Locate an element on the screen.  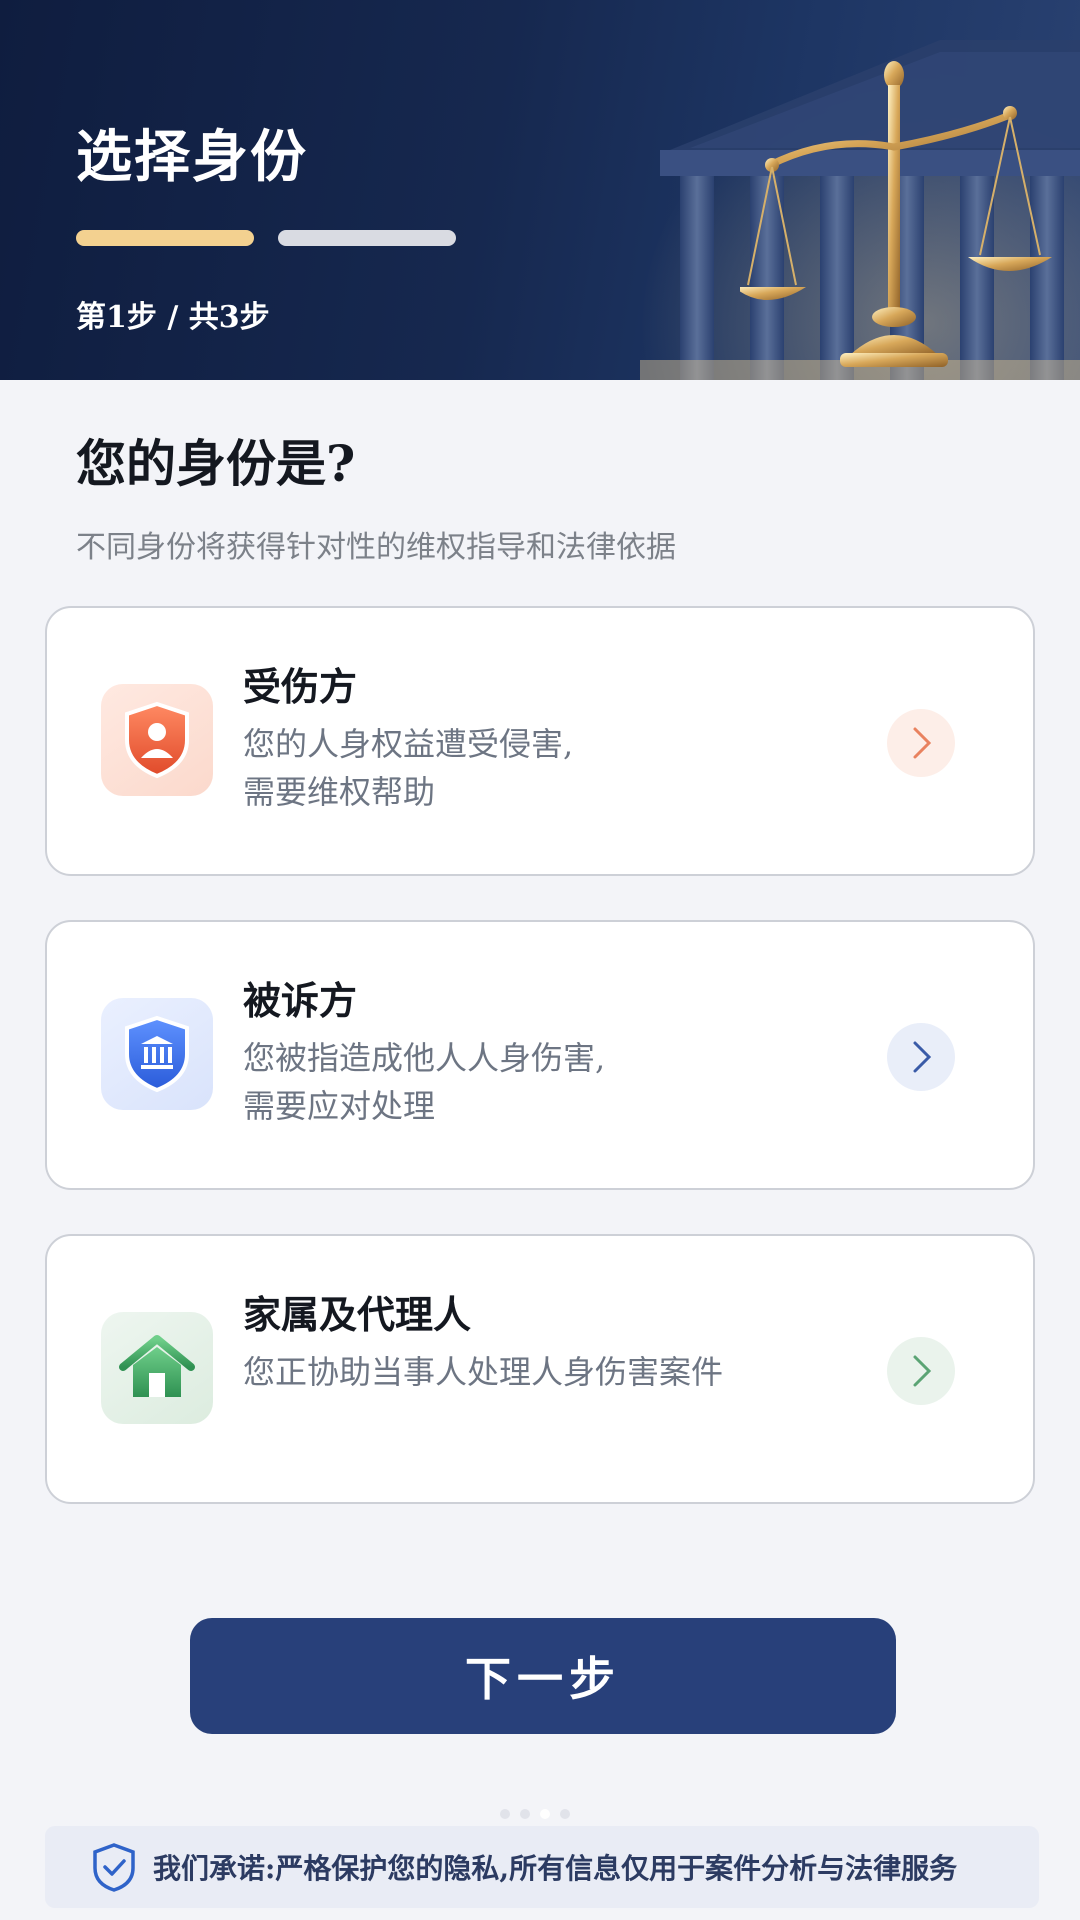
progress-segment-completed is located at coordinates (165, 238).